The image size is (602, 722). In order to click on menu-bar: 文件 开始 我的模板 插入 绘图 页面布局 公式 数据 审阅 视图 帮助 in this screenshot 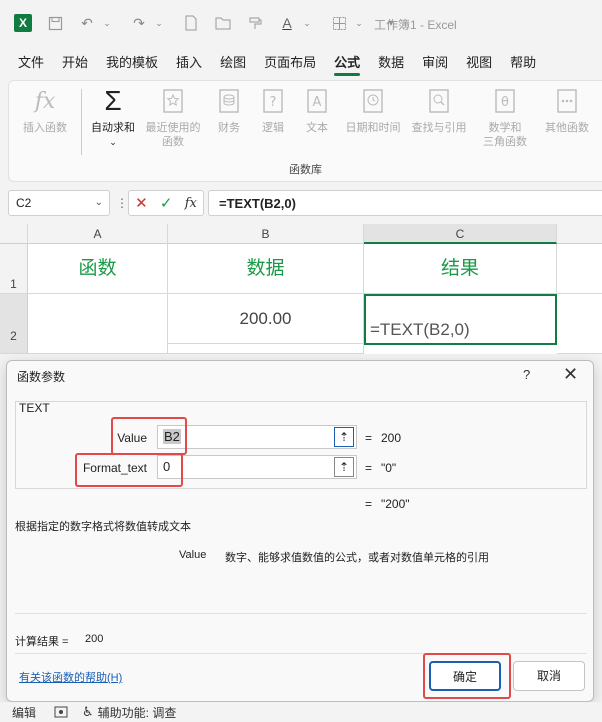, I will do `click(301, 63)`.